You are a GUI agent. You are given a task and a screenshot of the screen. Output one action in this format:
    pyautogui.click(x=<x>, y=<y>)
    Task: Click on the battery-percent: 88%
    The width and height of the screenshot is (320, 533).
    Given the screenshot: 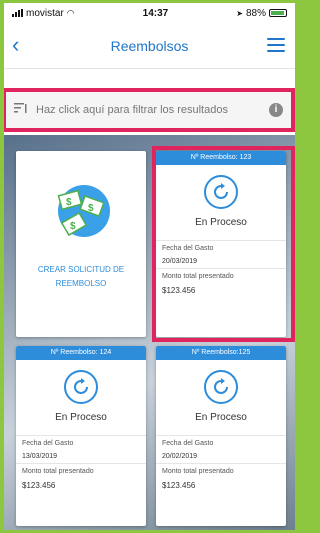 What is the action you would take?
    pyautogui.click(x=255, y=13)
    